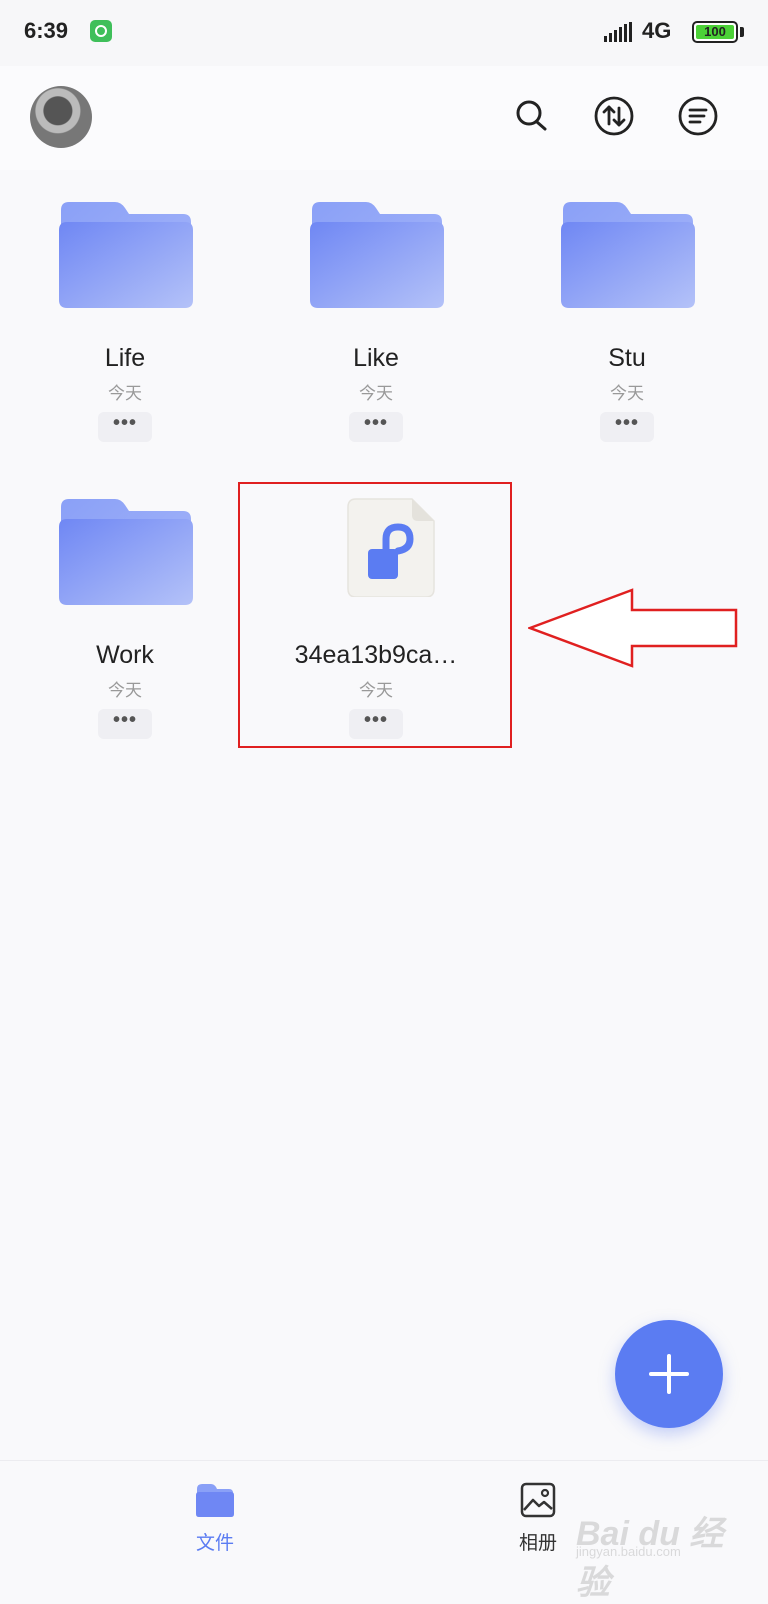 The width and height of the screenshot is (768, 1604). What do you see at coordinates (215, 1526) in the screenshot?
I see `tab-files: 文件` at bounding box center [215, 1526].